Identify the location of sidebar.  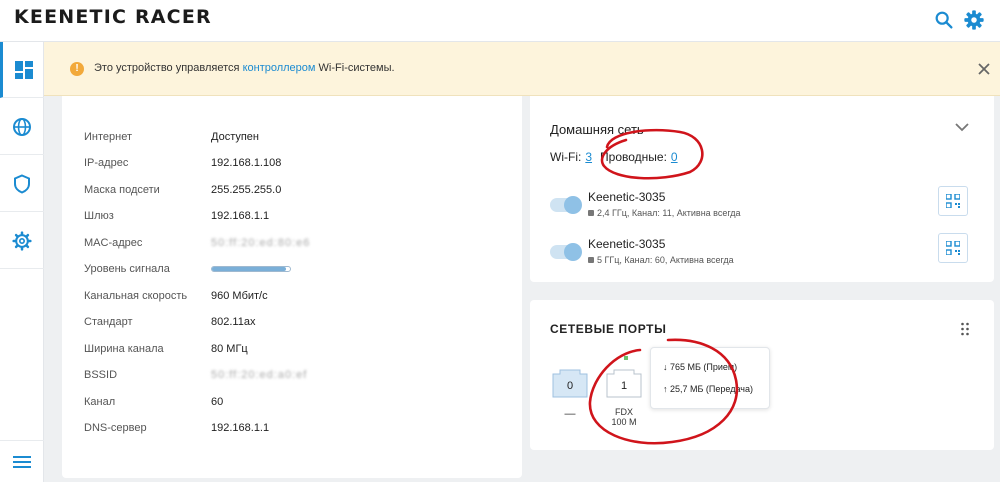
(22, 262).